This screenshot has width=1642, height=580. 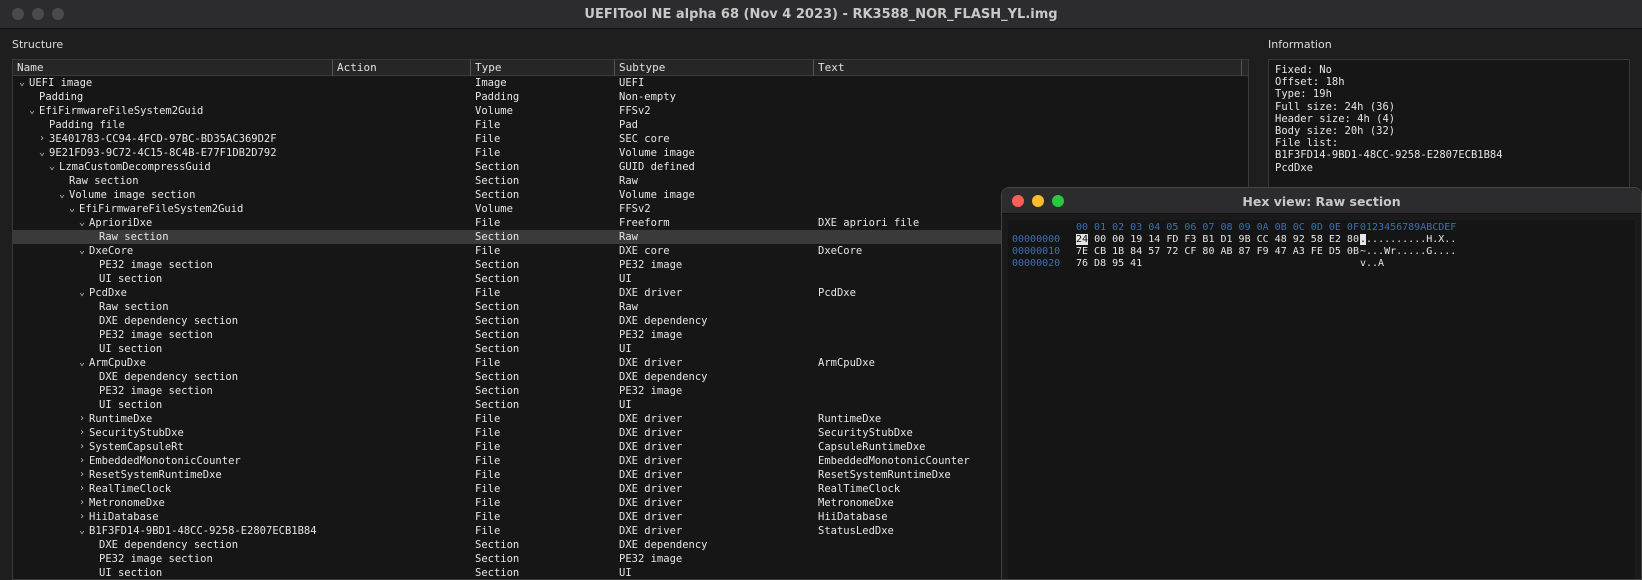 What do you see at coordinates (663, 321) in the screenshot?
I see `row-subtype: DXE dependency` at bounding box center [663, 321].